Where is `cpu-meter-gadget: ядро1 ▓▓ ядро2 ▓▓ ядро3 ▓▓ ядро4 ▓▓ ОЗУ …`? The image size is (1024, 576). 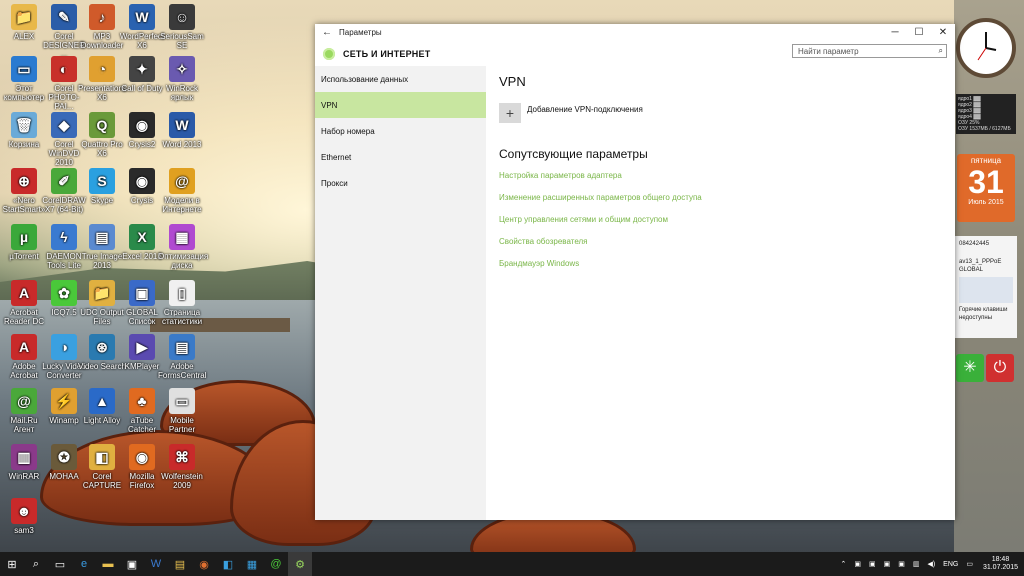 cpu-meter-gadget: ядро1 ▓▓ ядро2 ▓▓ ядро3 ▓▓ ядро4 ▓▓ ОЗУ … is located at coordinates (986, 114).